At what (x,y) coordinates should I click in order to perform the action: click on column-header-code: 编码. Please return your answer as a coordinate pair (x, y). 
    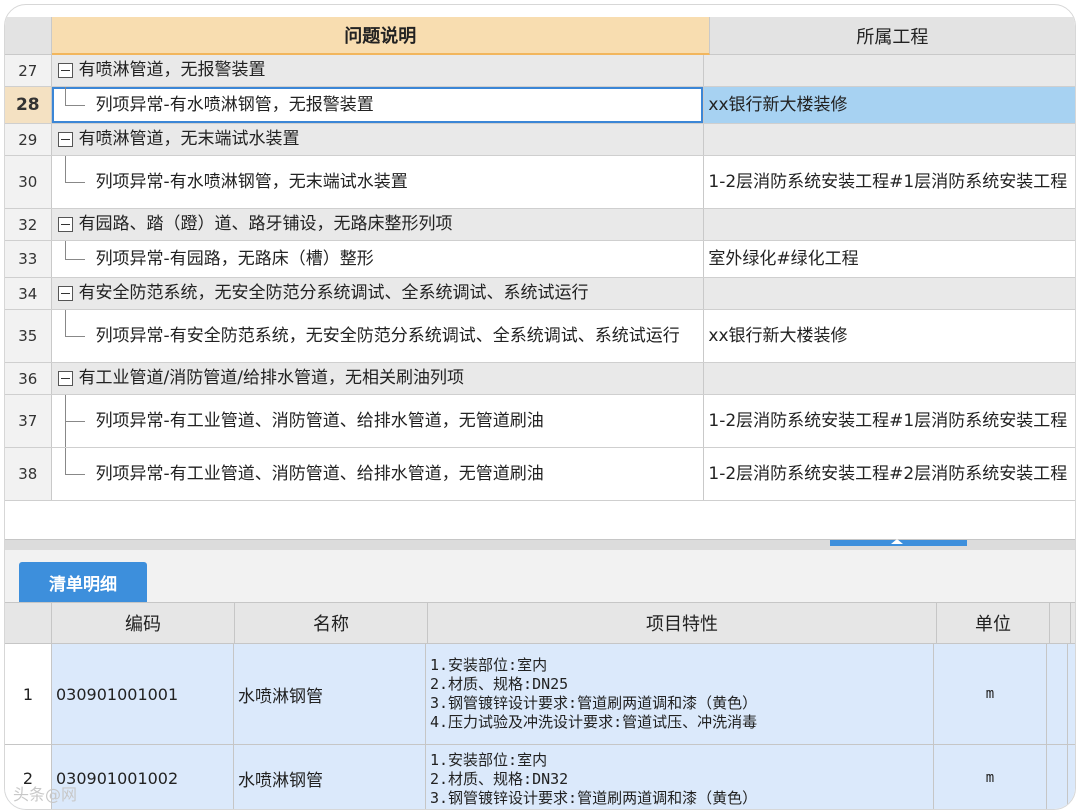
    Looking at the image, I should click on (143, 623).